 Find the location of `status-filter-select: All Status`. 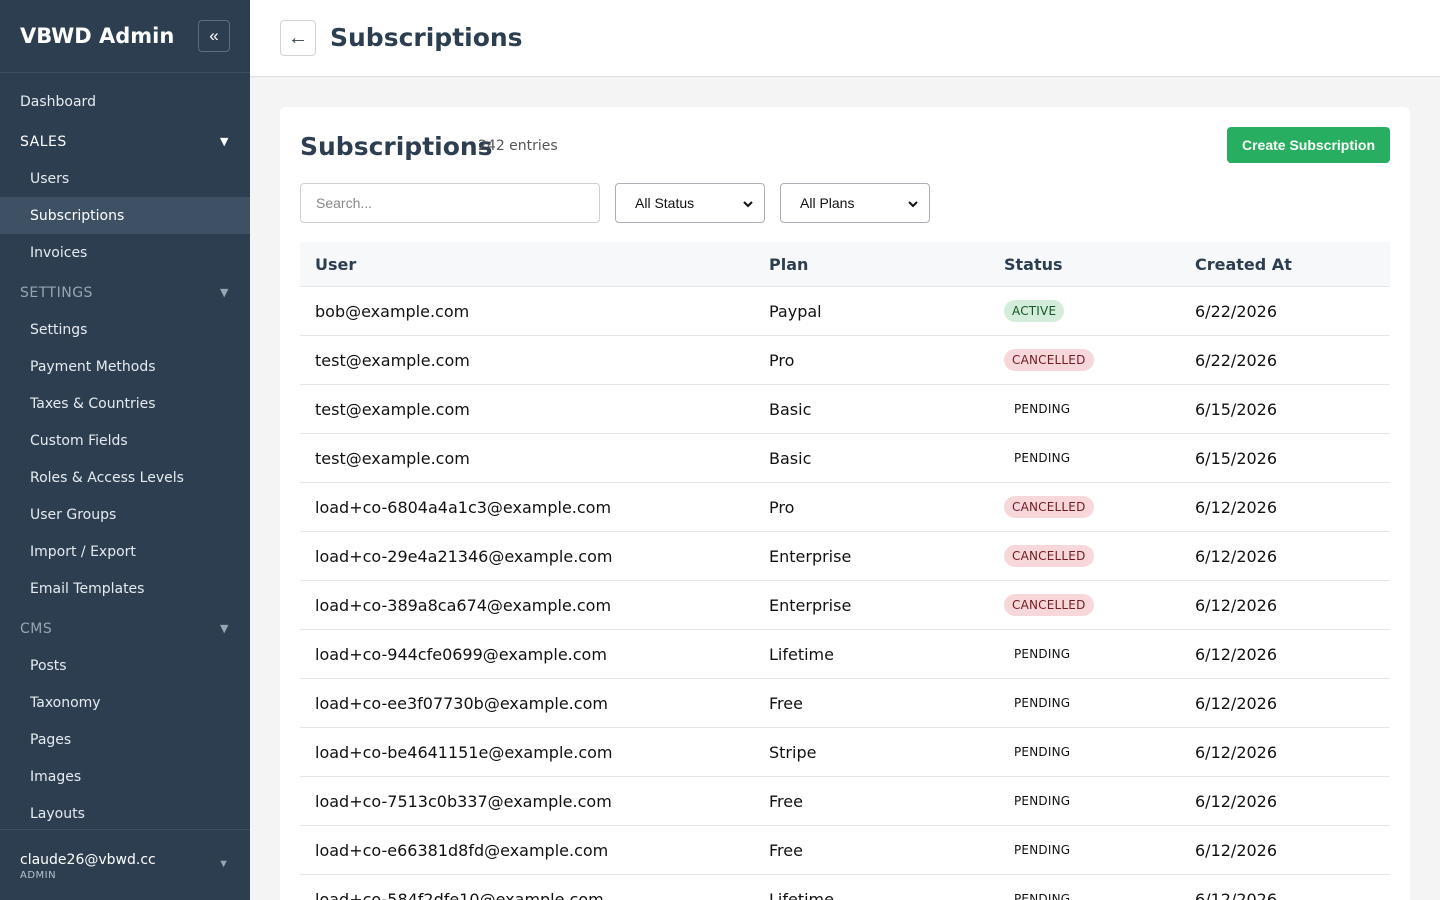

status-filter-select: All Status is located at coordinates (690, 203).